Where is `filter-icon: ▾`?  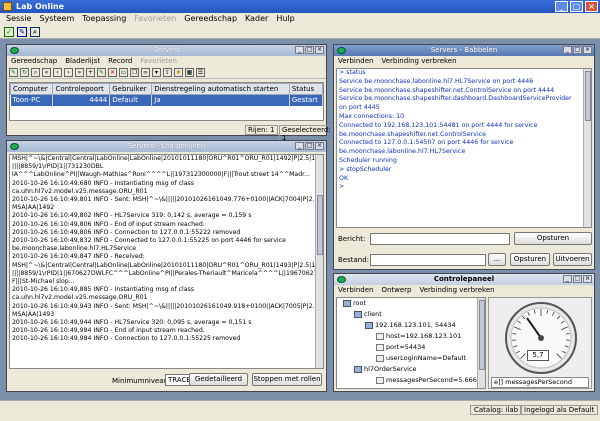 filter-icon: ▾ is located at coordinates (156, 72).